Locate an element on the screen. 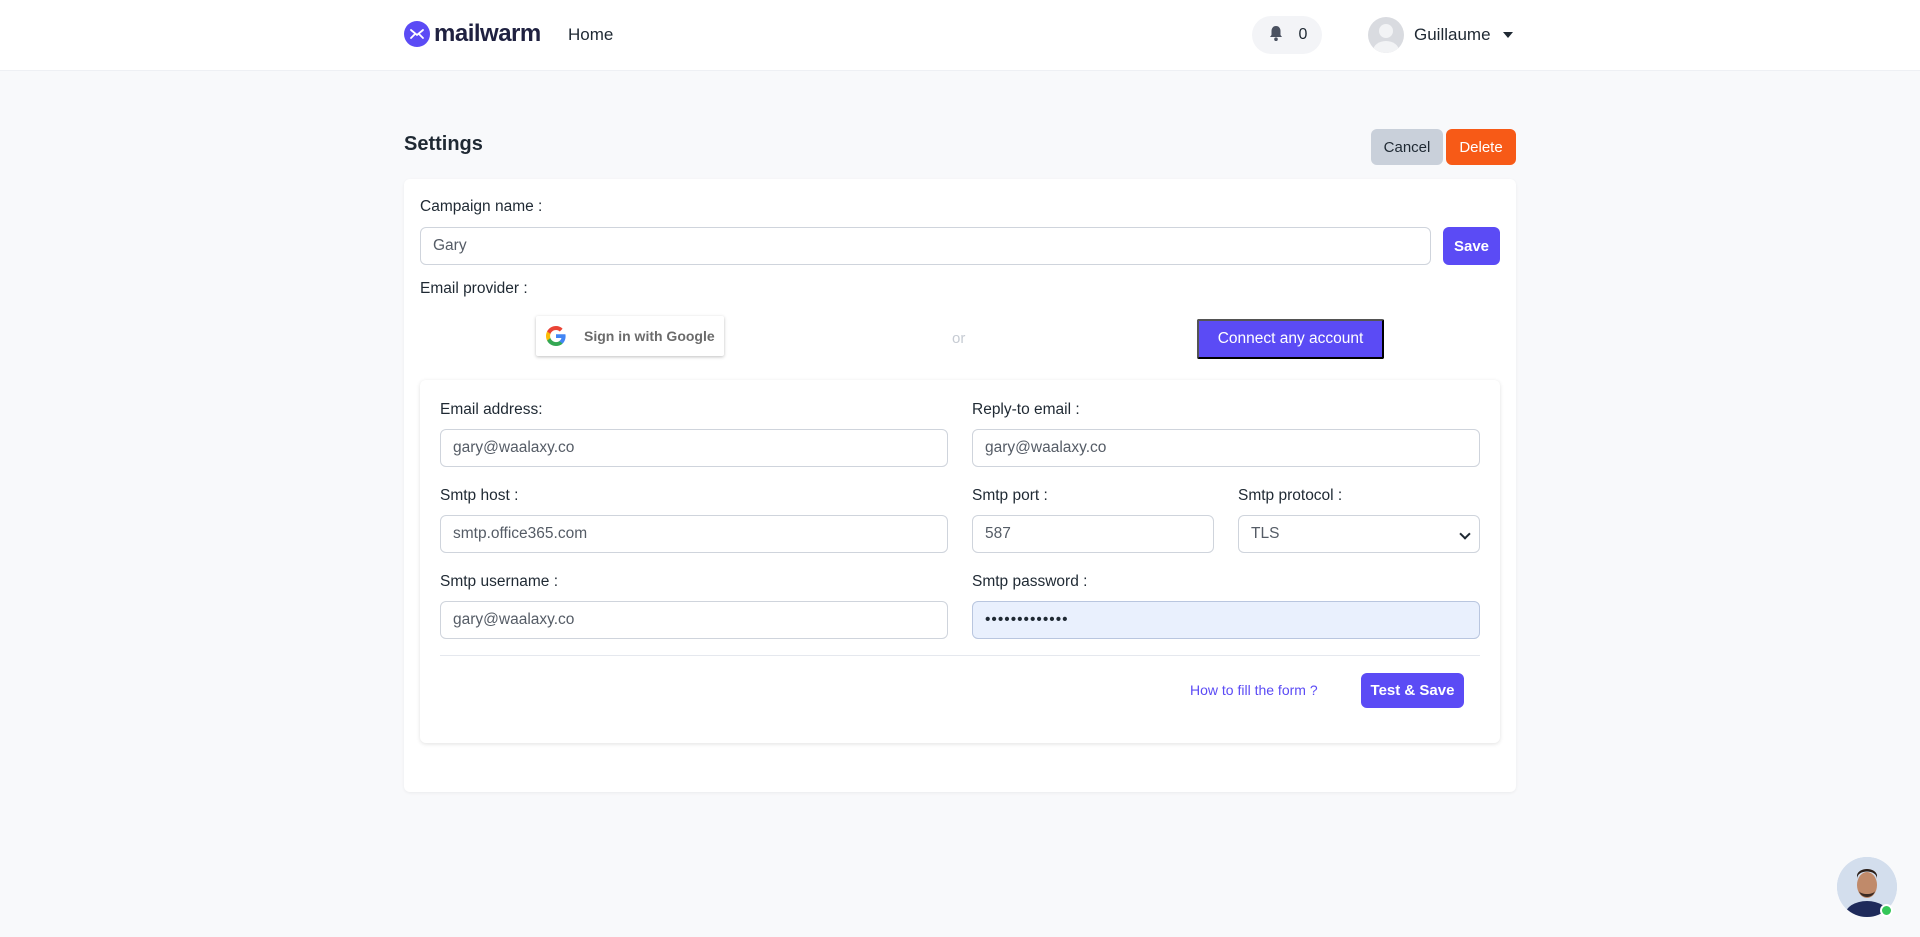 The image size is (1920, 937). smtp-username-label: Smtp username : is located at coordinates (499, 581).